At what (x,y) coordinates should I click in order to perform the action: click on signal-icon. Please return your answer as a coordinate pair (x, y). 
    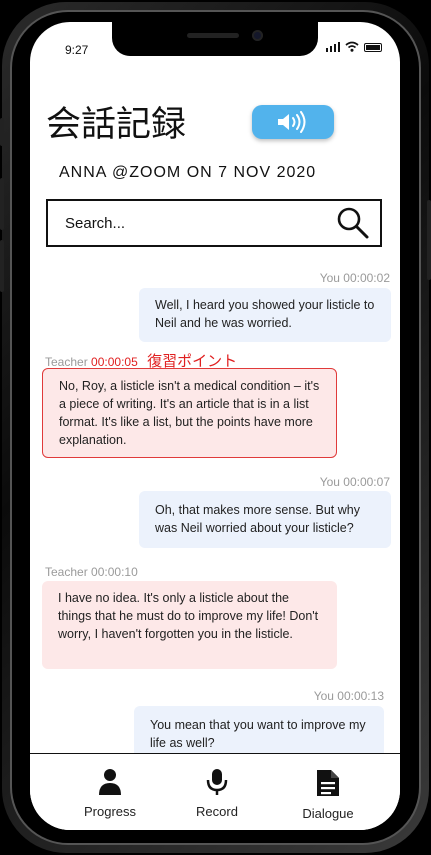
    Looking at the image, I should click on (332, 46).